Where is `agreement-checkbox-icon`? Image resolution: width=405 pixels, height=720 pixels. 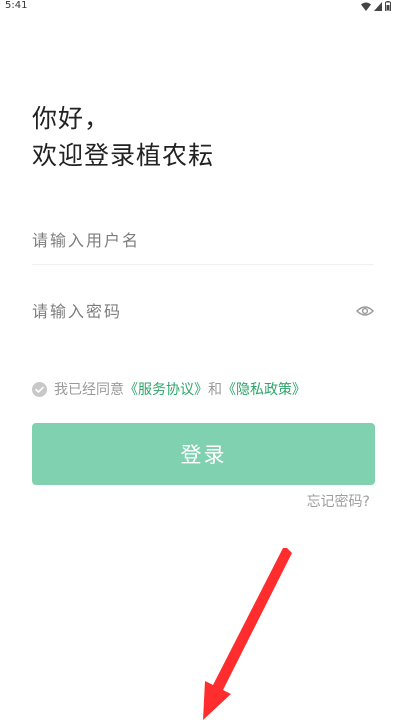
agreement-checkbox-icon is located at coordinates (43, 389).